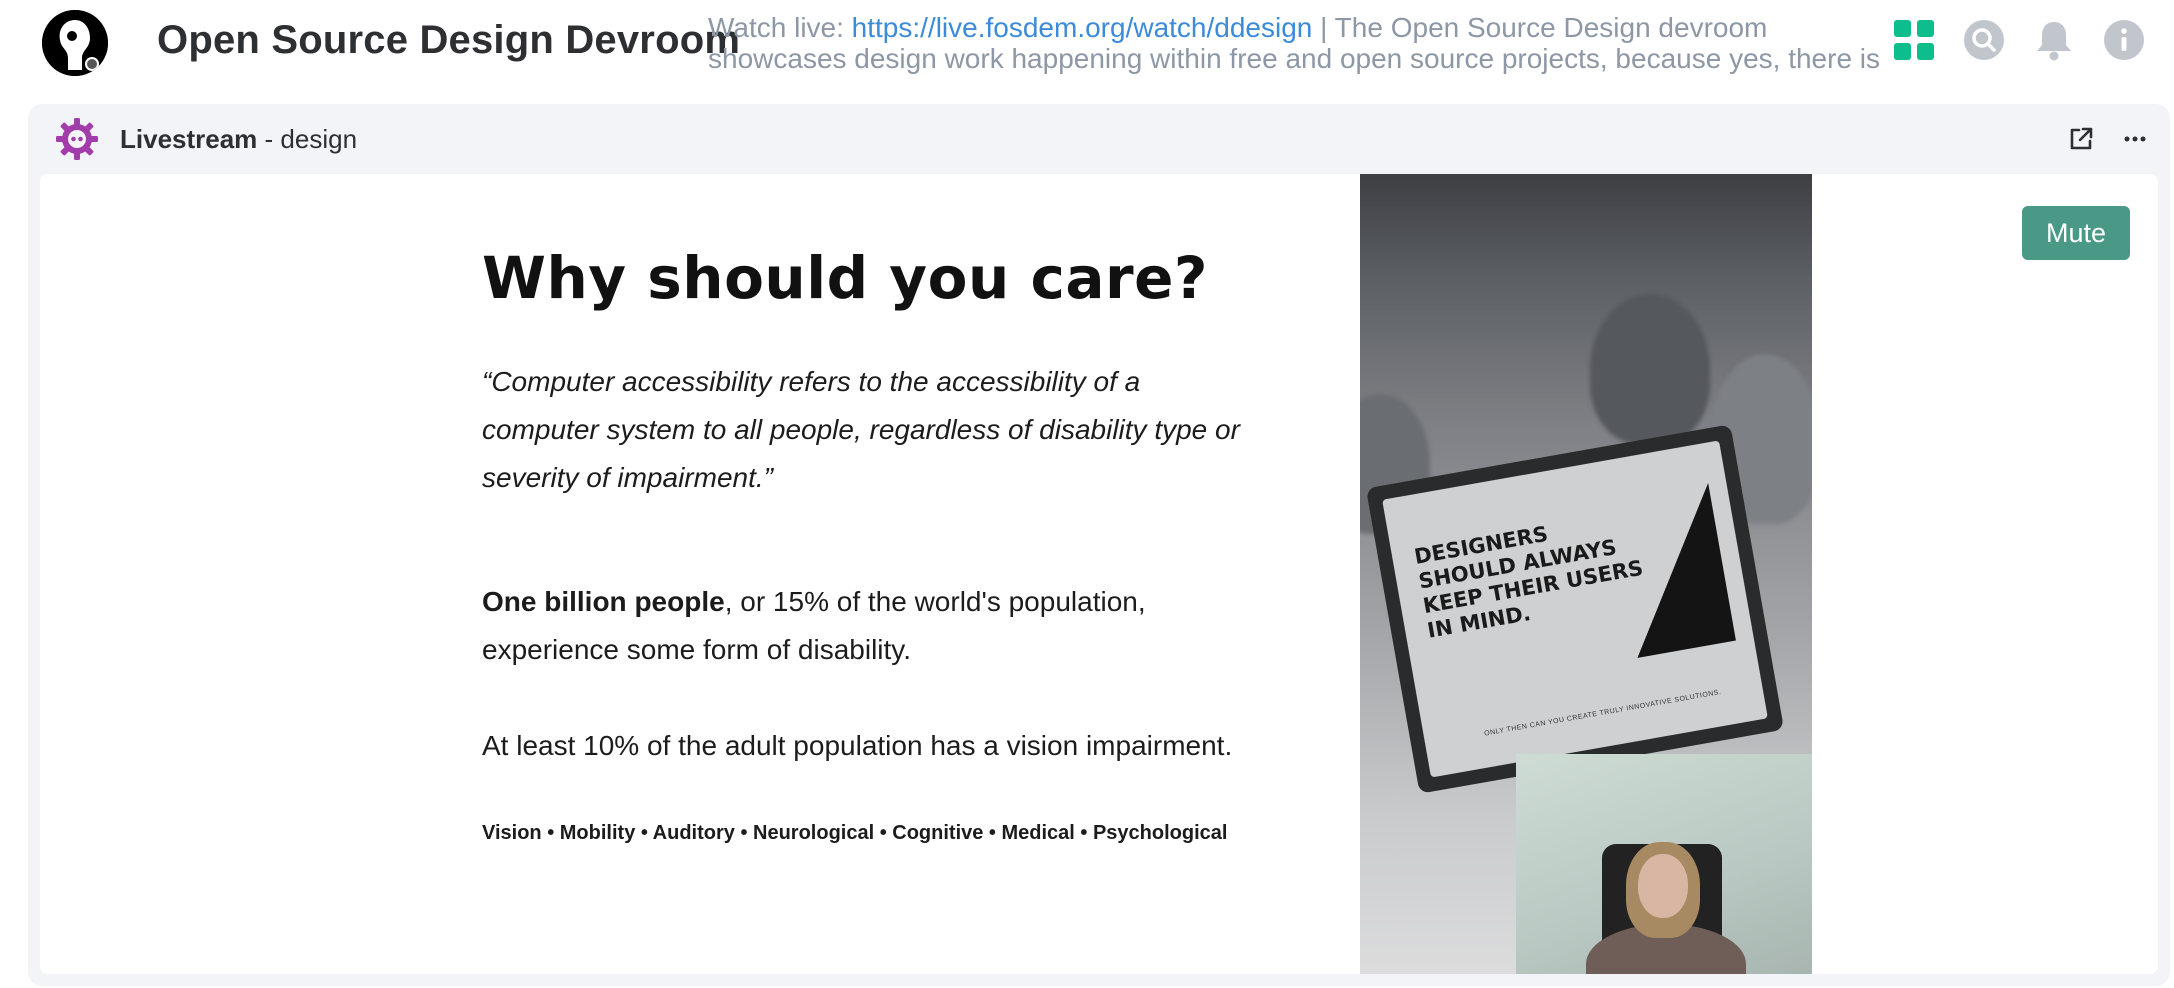 Image resolution: width=2174 pixels, height=988 pixels. What do you see at coordinates (1663, 886) in the screenshot?
I see `webcam-speaker-face` at bounding box center [1663, 886].